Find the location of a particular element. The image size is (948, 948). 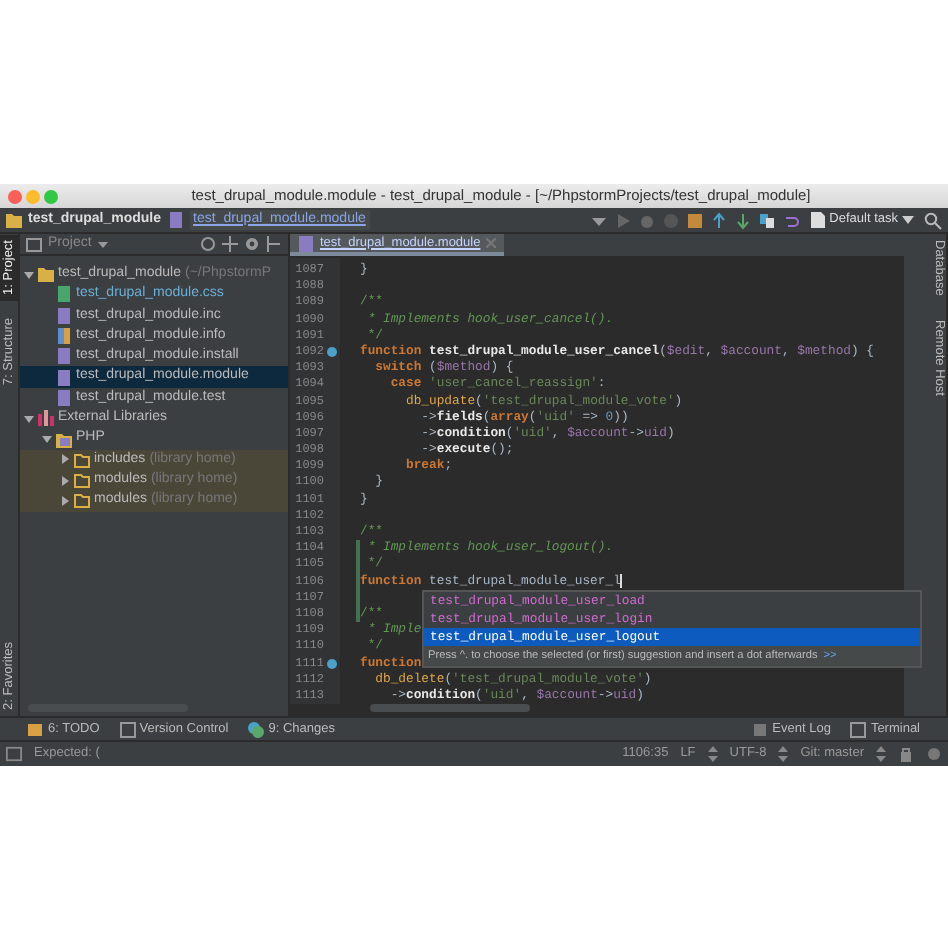

terminal-icon is located at coordinates (858, 729).